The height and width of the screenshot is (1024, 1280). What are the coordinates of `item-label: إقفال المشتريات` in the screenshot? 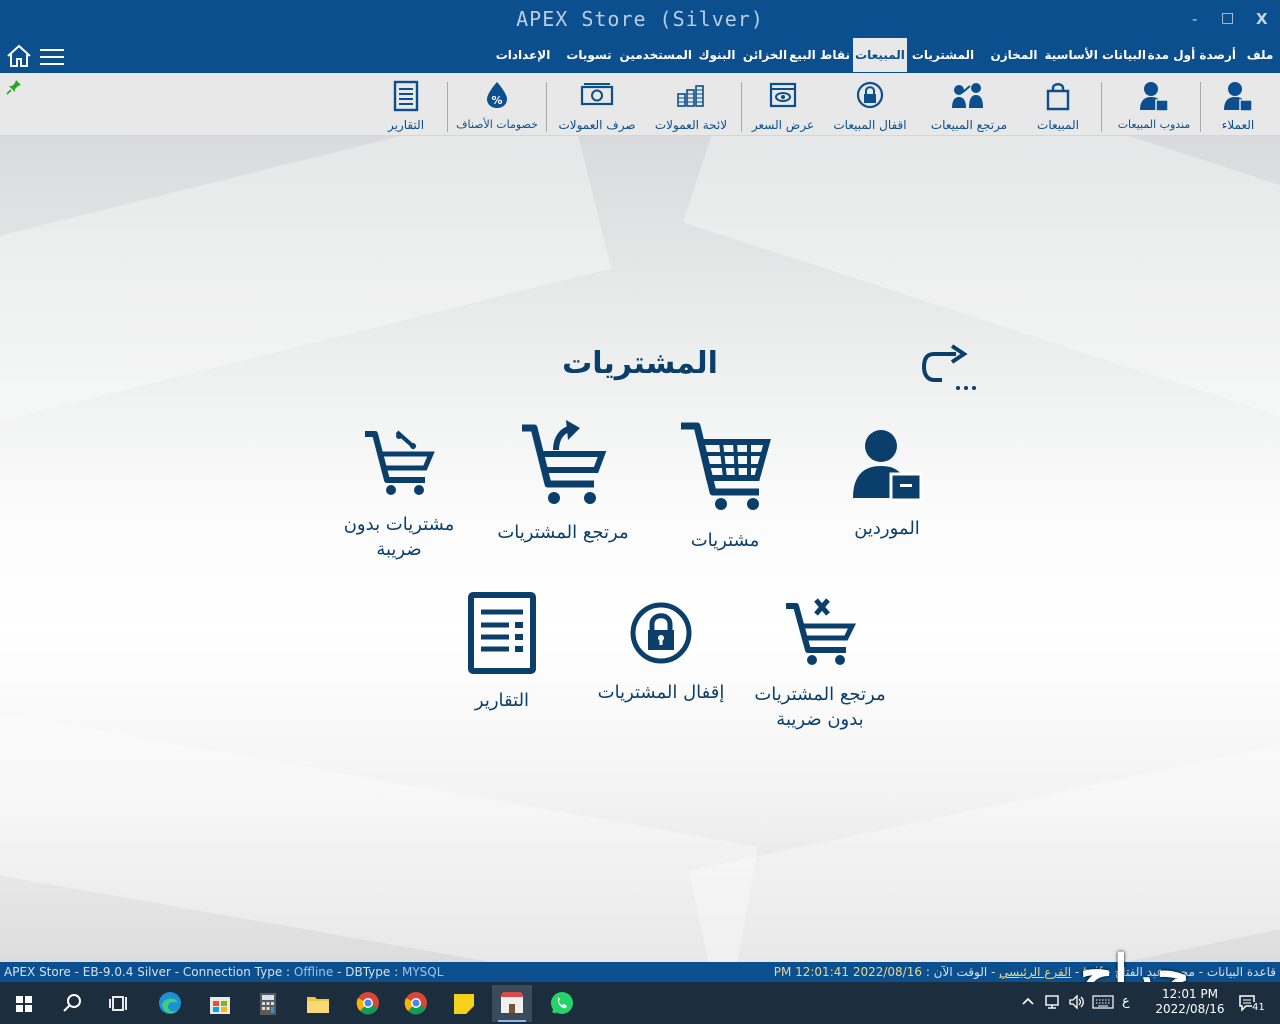 It's located at (661, 692).